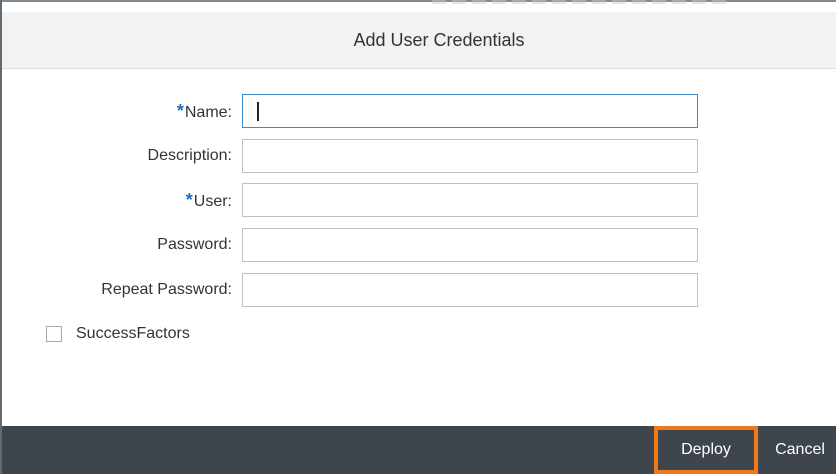 The height and width of the screenshot is (474, 836). Describe the element at coordinates (133, 333) in the screenshot. I see `successfactors-label: SuccessFactors` at that location.